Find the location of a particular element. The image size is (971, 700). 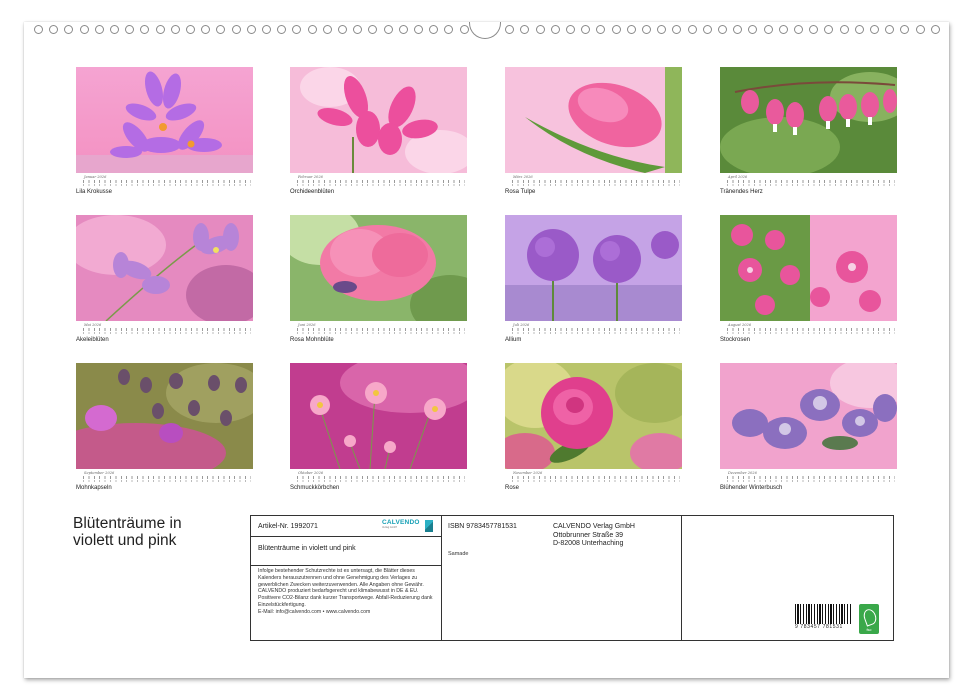

month-name: März 2026 is located at coordinates (523, 177).